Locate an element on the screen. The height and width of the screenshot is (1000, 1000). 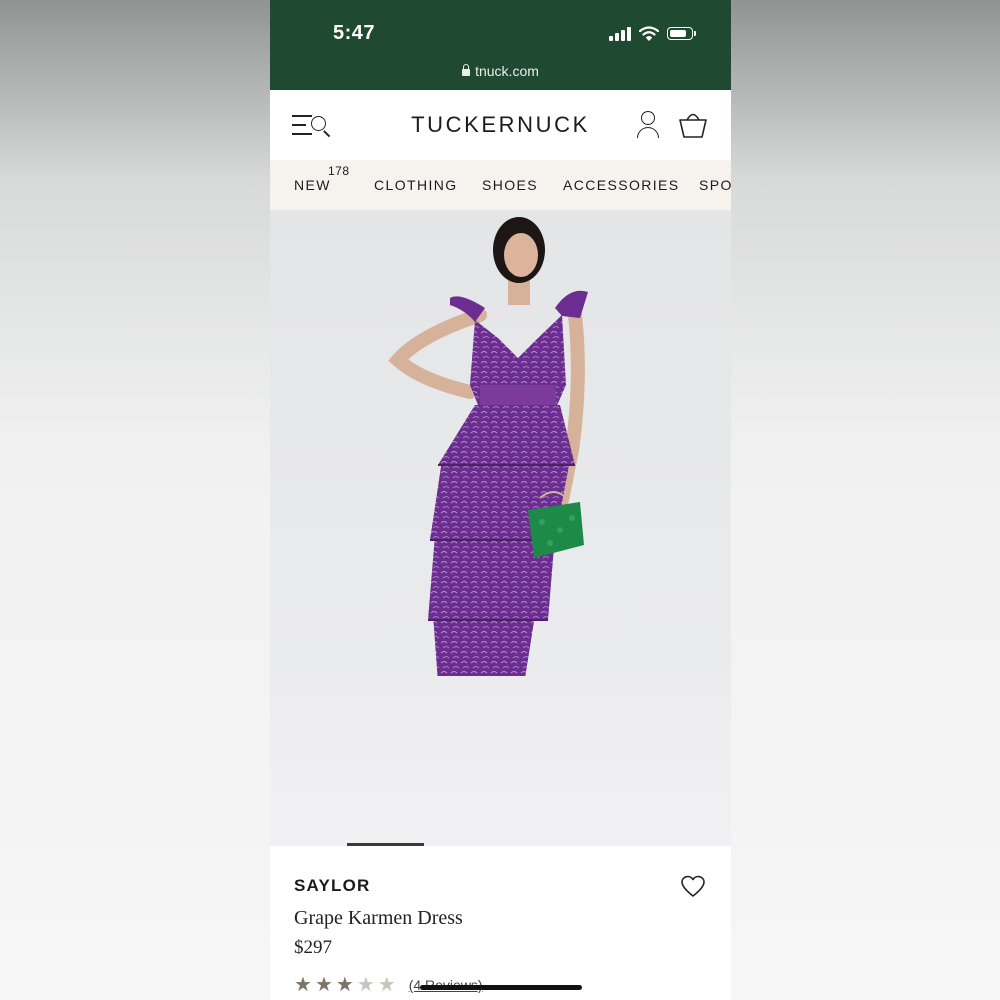
wifi-icon is located at coordinates (649, 33).